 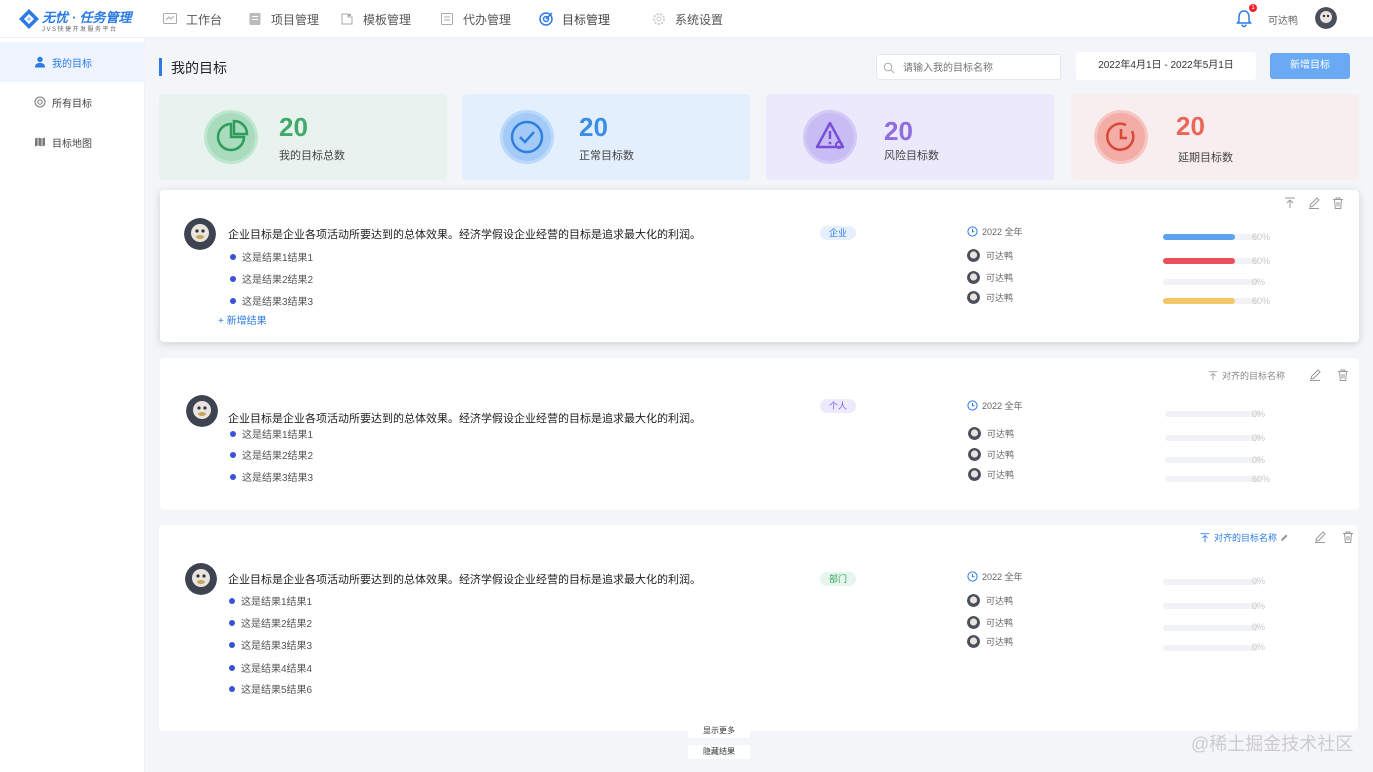 What do you see at coordinates (295, 19) in the screenshot?
I see `nav-project-label: 项目管理` at bounding box center [295, 19].